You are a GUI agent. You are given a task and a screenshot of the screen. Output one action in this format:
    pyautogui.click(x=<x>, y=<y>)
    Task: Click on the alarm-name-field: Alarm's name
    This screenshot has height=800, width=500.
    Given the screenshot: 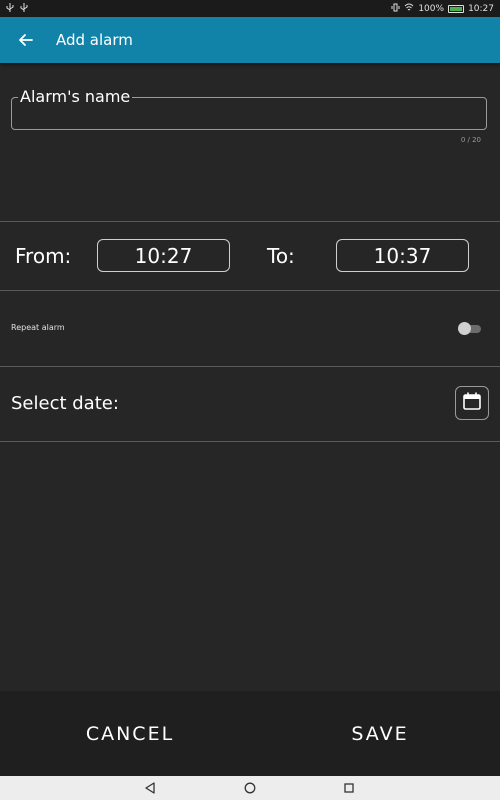 What is the action you would take?
    pyautogui.click(x=249, y=109)
    